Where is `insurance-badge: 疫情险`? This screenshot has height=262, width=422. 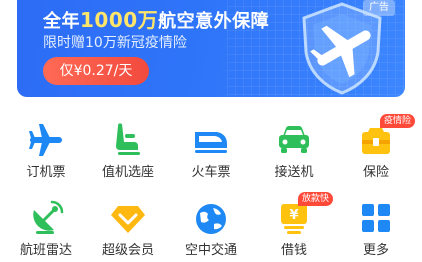
insurance-badge: 疫情险 is located at coordinates (398, 121).